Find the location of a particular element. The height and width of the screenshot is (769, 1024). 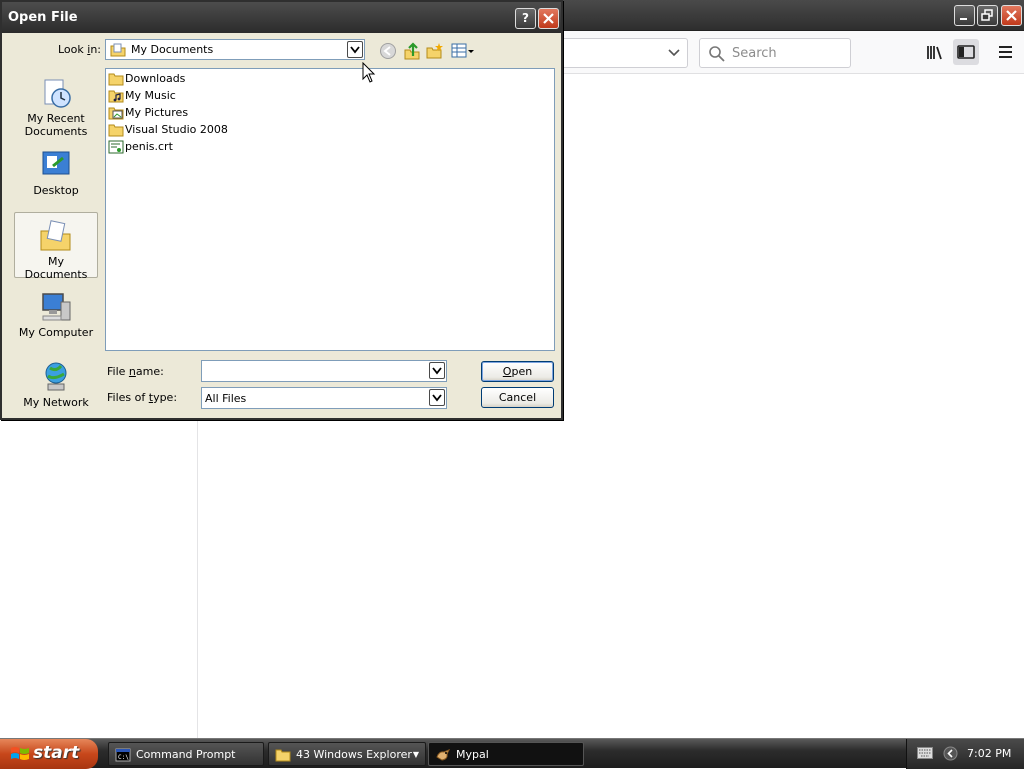

certificate-file-icon is located at coordinates (116, 147).